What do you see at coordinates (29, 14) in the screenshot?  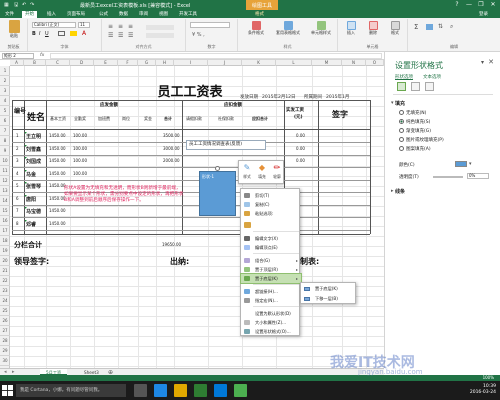 I see `tab-home: 开始` at bounding box center [29, 14].